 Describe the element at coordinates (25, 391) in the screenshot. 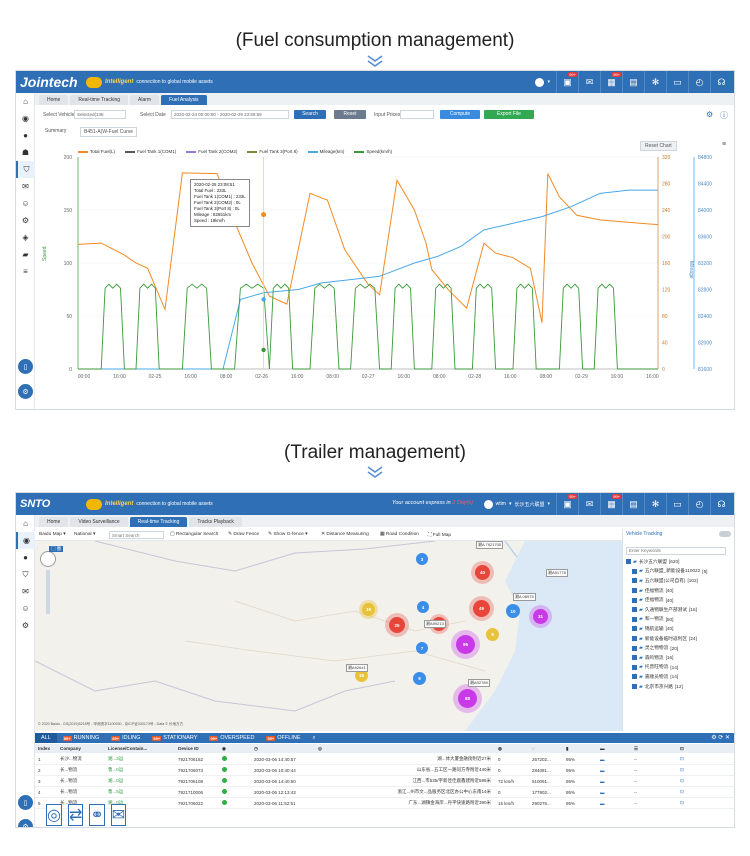

I see `support-gear-icon: ⚙` at that location.